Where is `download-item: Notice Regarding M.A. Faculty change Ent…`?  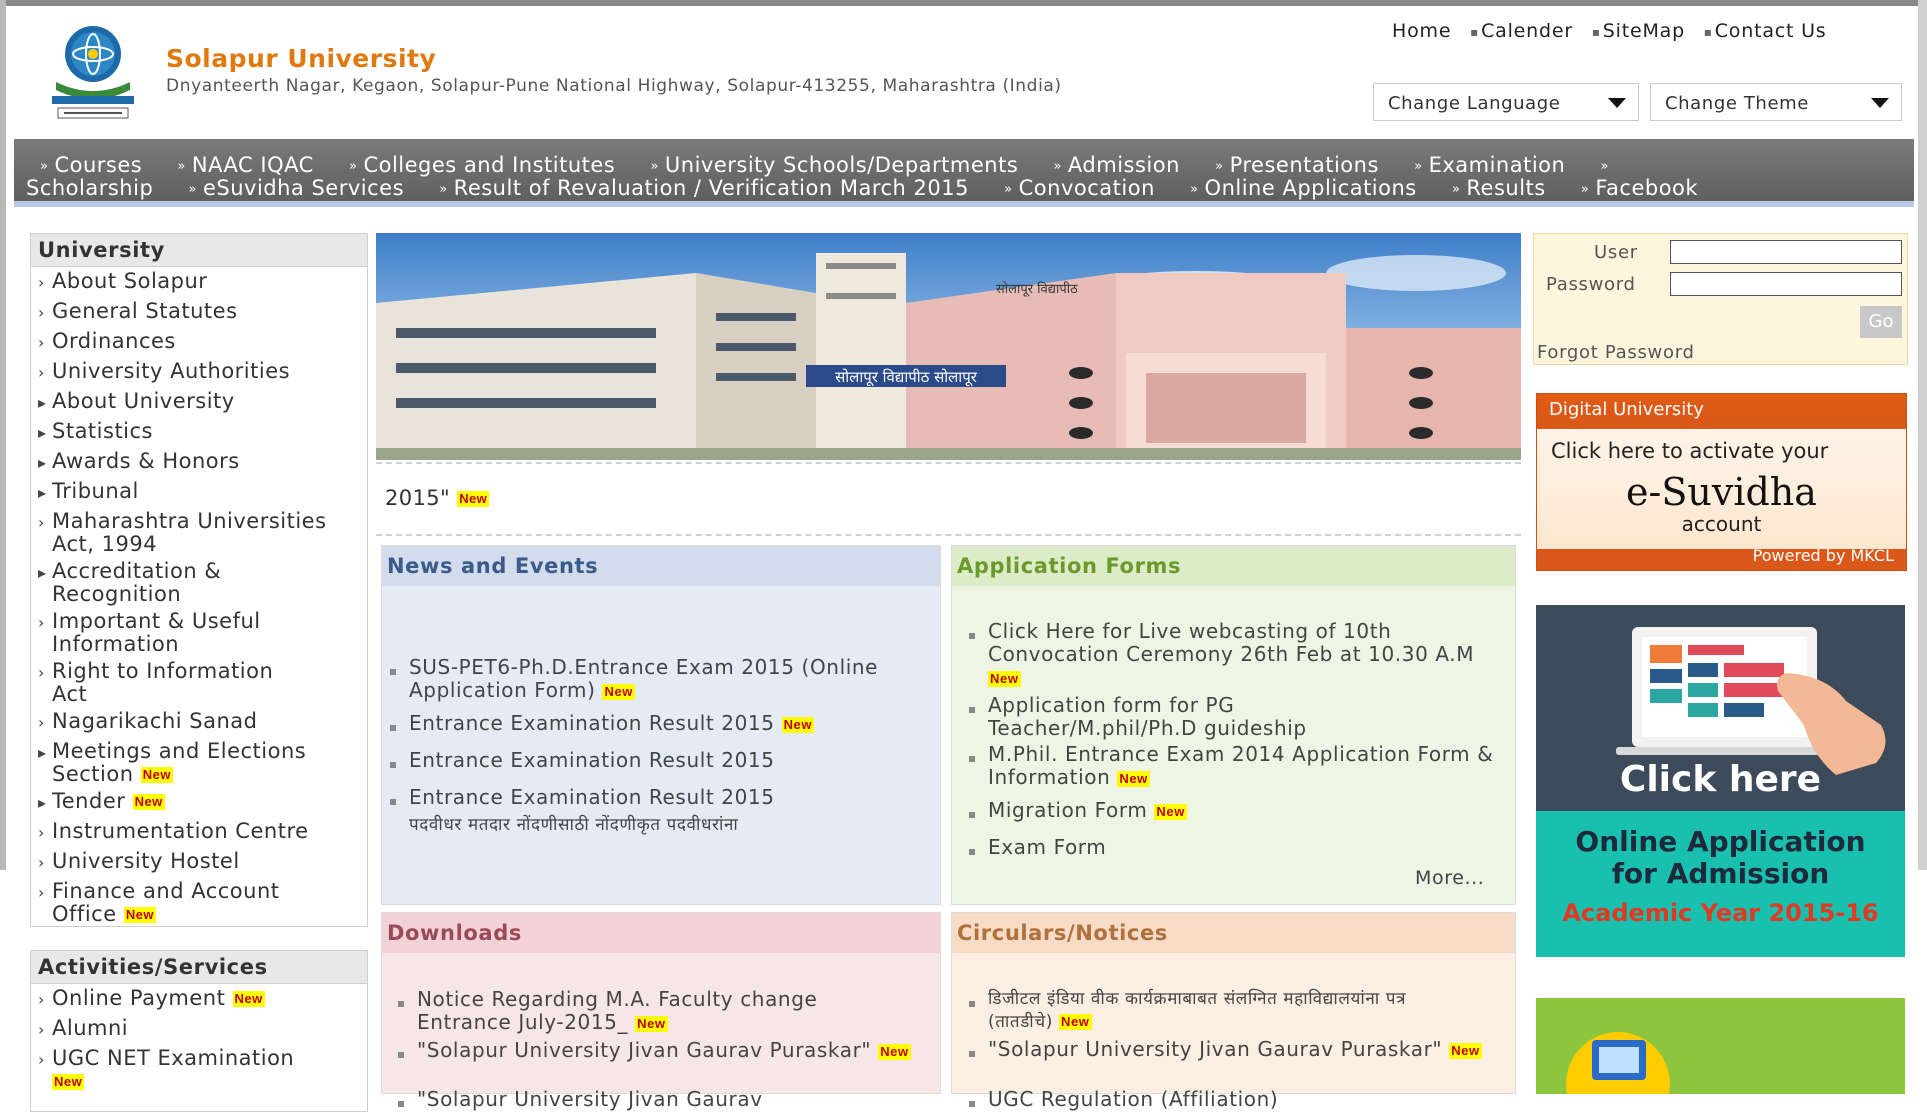
download-item: Notice Regarding M.A. Faculty change Ent… is located at coordinates (657, 1011).